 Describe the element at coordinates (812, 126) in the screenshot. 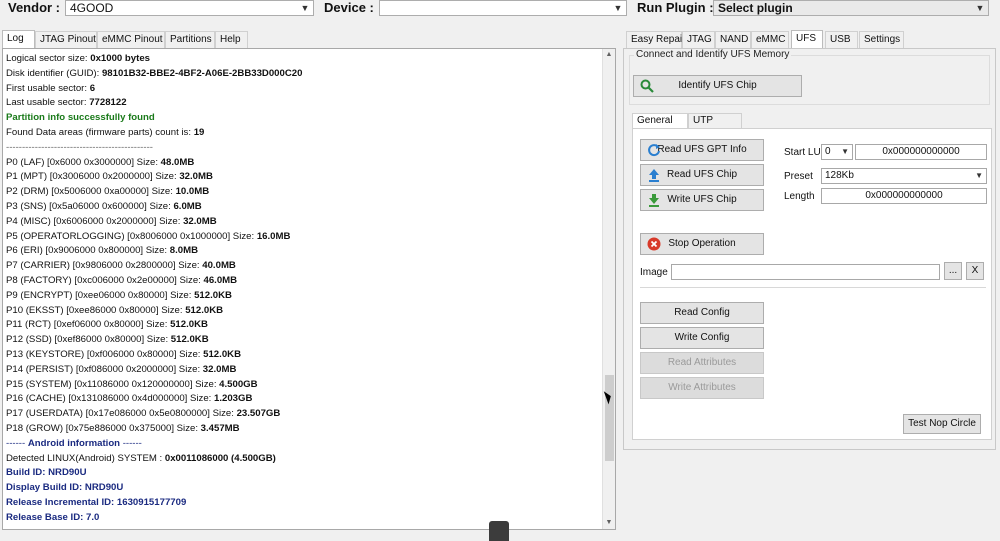

I see `ufs-inner-tabs: General X UTP Query` at that location.